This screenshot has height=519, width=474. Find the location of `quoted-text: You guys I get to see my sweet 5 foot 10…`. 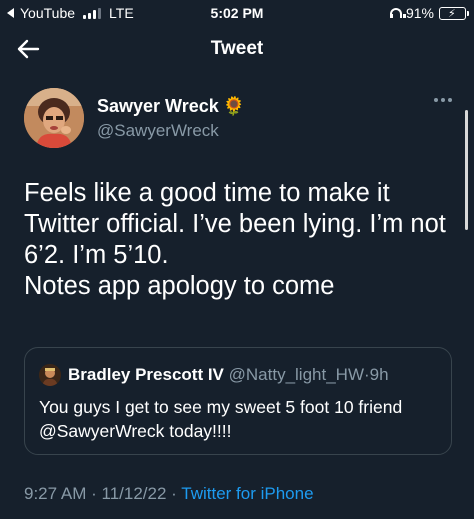

quoted-text: You guys I get to see my sweet 5 foot 10… is located at coordinates (221, 419).